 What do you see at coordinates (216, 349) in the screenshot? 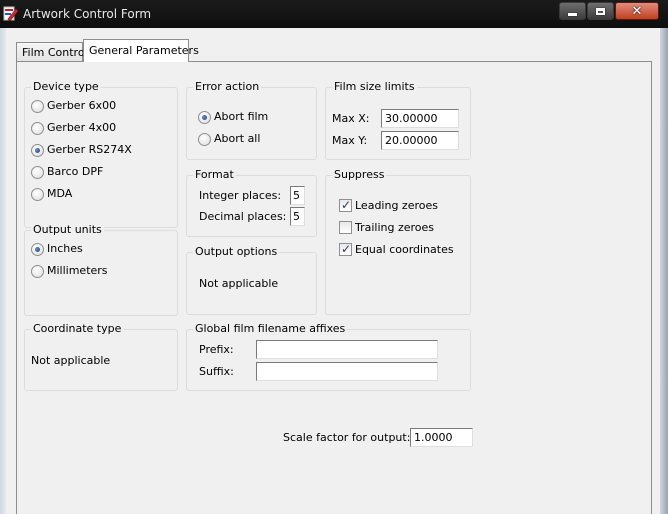
I see `prefix-label: Prefix:` at bounding box center [216, 349].